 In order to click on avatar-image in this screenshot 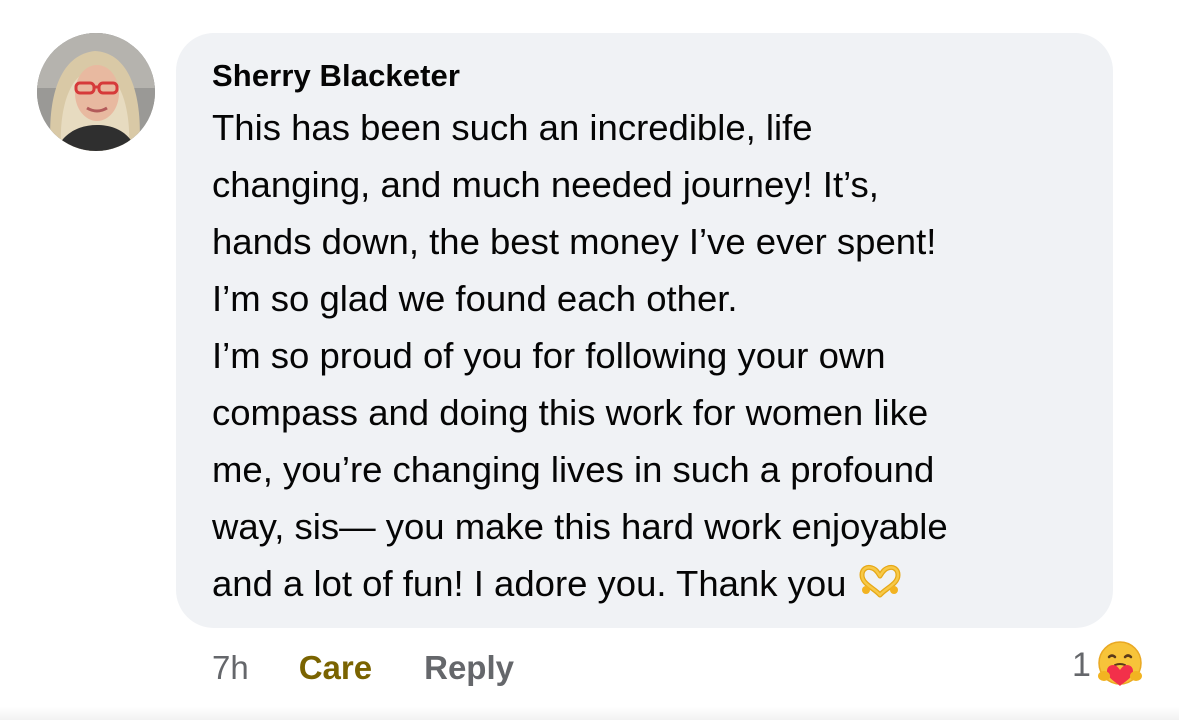, I will do `click(96, 92)`.